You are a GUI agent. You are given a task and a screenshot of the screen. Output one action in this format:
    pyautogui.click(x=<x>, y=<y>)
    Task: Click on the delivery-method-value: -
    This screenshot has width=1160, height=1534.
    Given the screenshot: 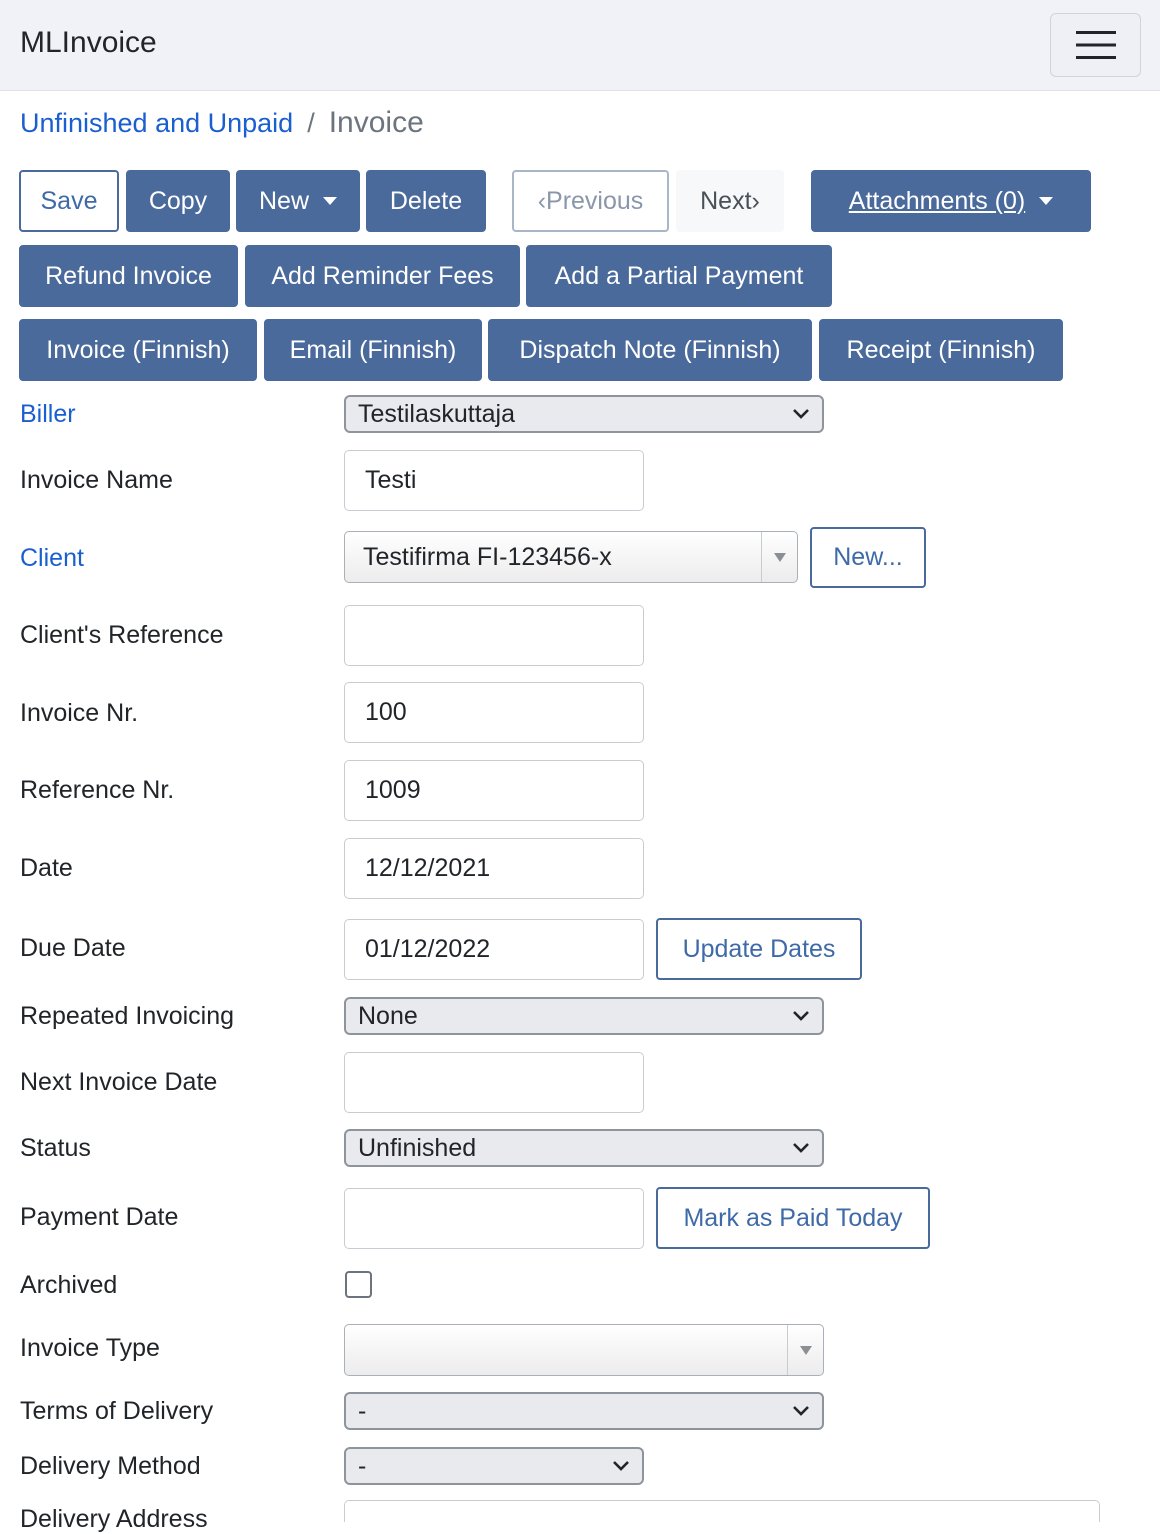 What is the action you would take?
    pyautogui.click(x=362, y=1465)
    